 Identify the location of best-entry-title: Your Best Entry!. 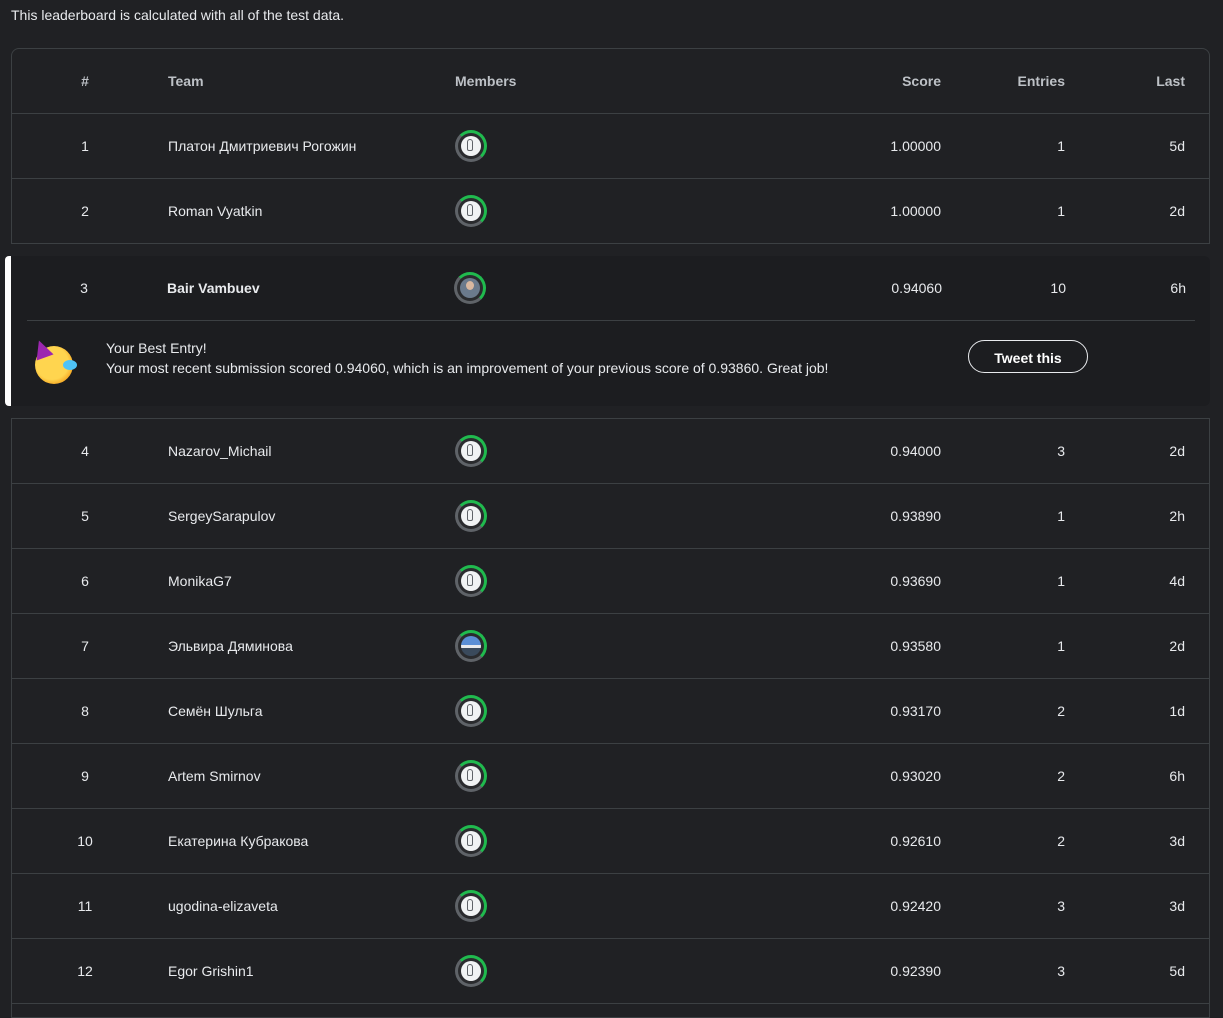
(156, 348).